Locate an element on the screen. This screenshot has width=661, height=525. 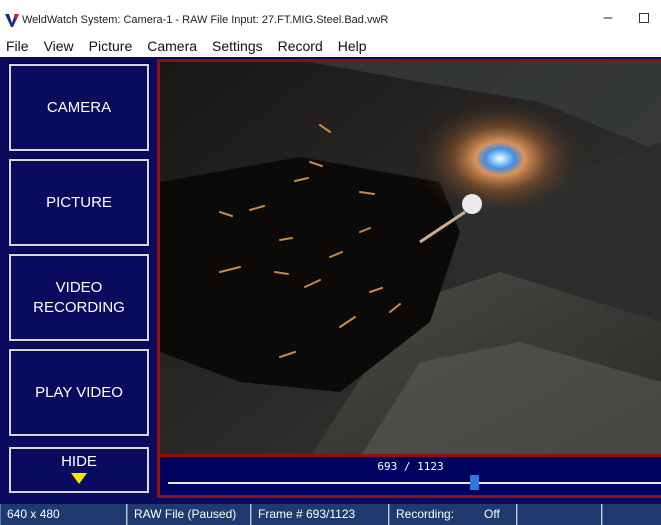
picture-button-label: PICTURE is located at coordinates (79, 202).